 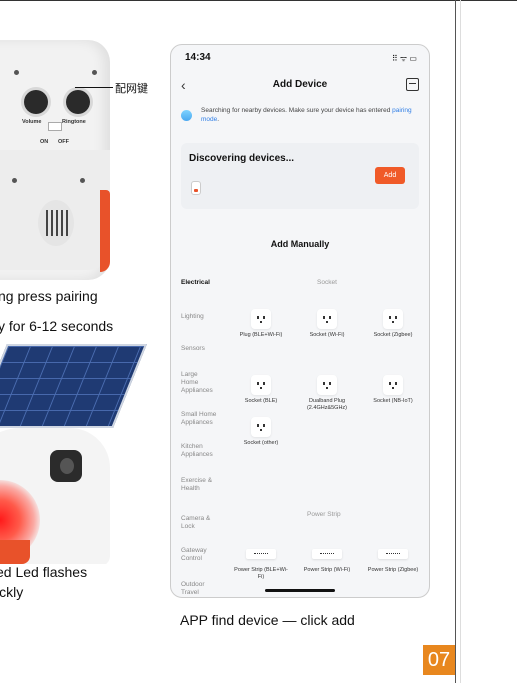 I want to click on category-lighting: Lighting, so click(x=206, y=317).